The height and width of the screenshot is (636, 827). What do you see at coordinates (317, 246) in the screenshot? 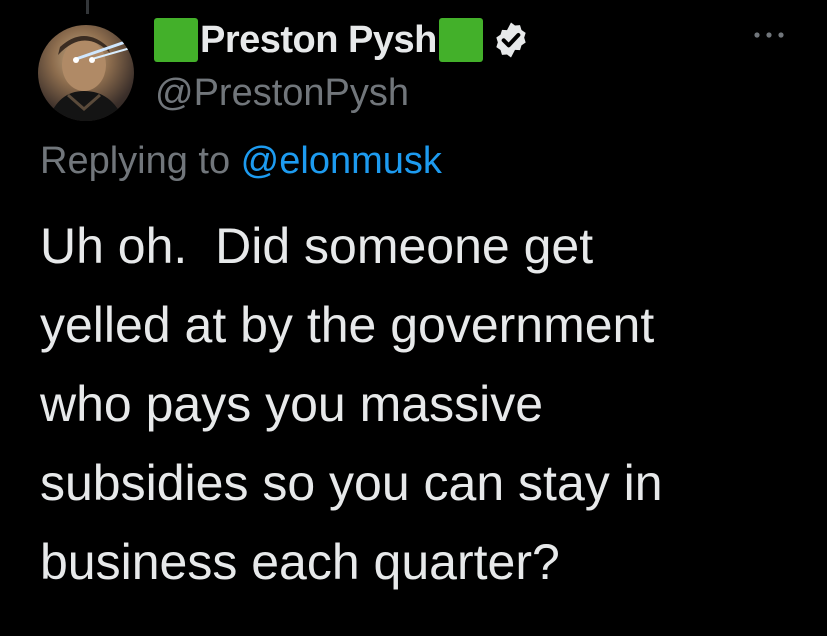
I see `tweet-text-line: Uh oh. Did someone get` at bounding box center [317, 246].